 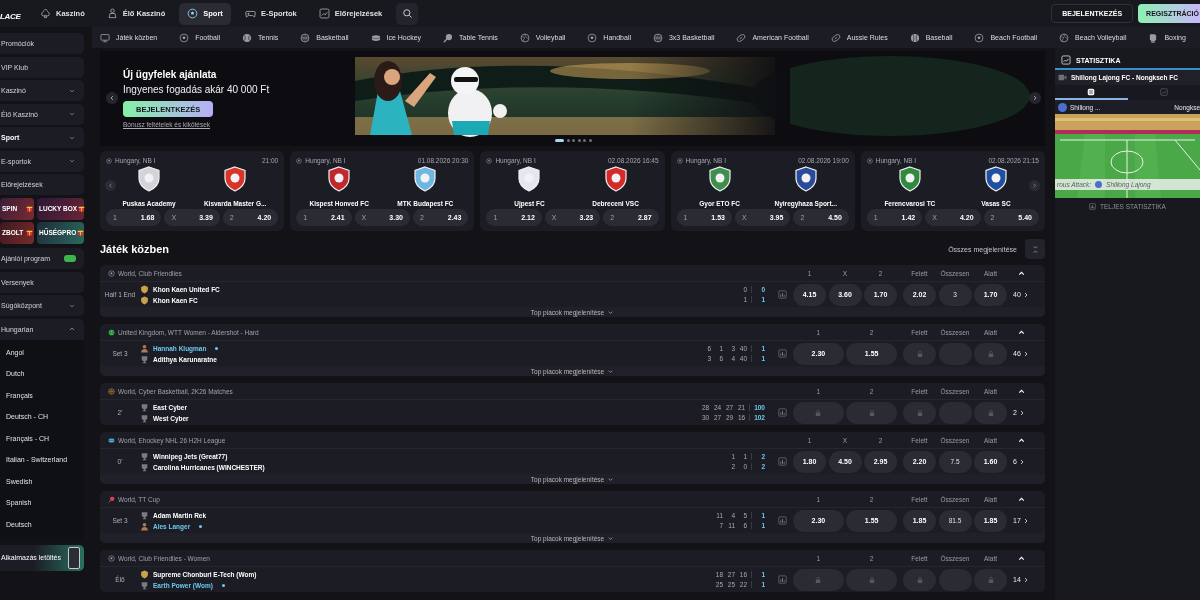 I want to click on tennis-ball-icon, so click(x=247, y=37).